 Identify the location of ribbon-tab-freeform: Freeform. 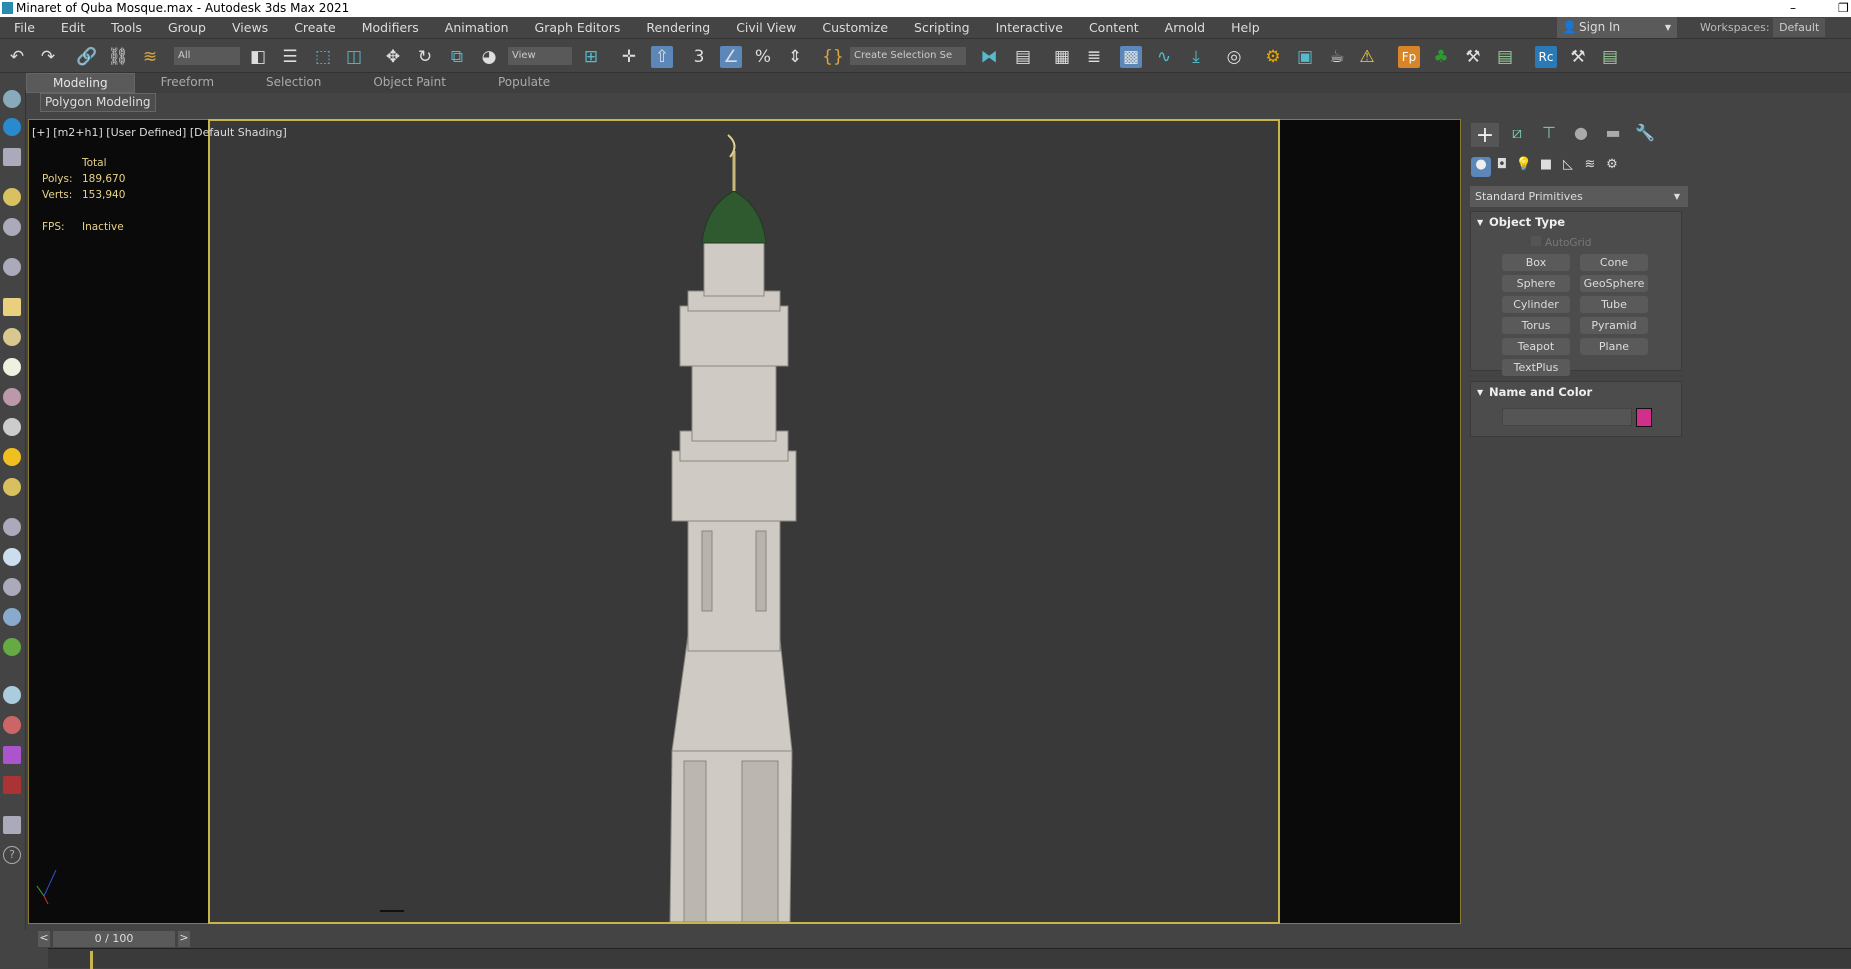
(187, 83).